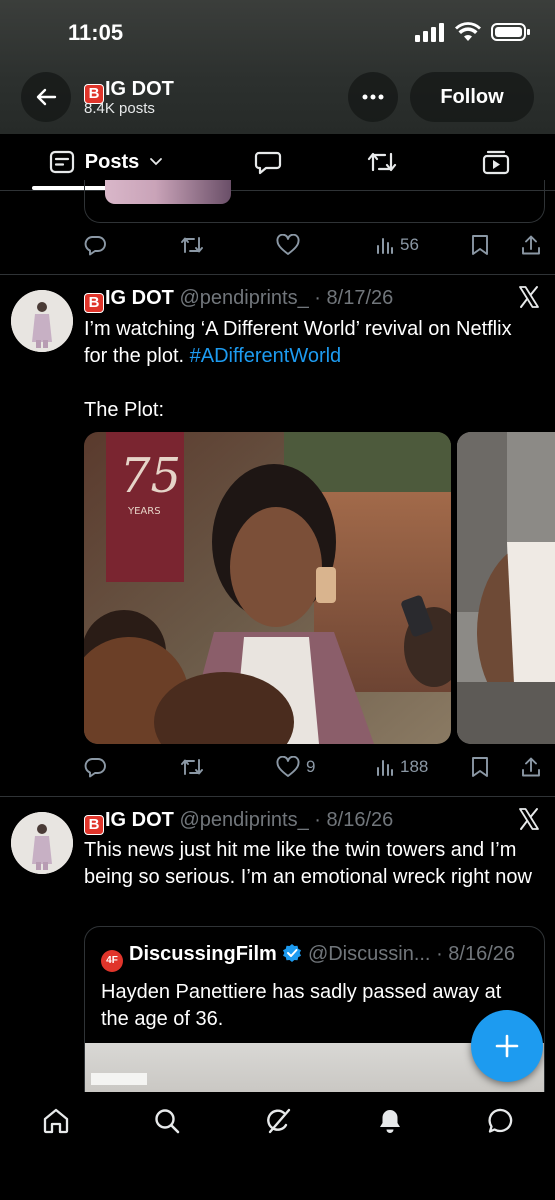 Image resolution: width=555 pixels, height=1200 pixels. What do you see at coordinates (203, 954) in the screenshot?
I see `quoted-author-name: DiscussingFilm` at bounding box center [203, 954].